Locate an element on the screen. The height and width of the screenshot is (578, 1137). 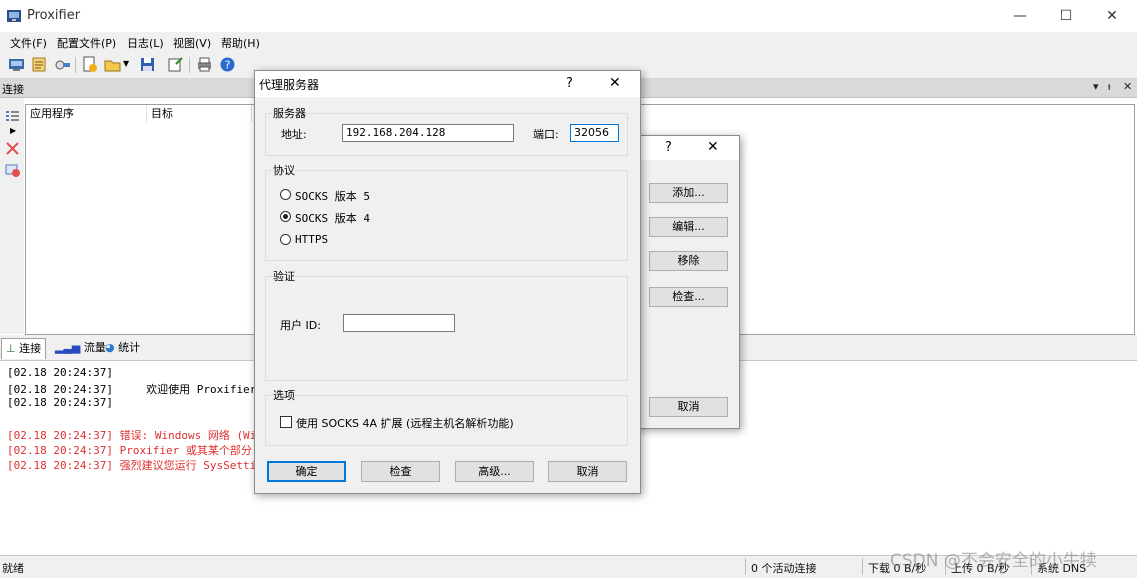
port-input: 32056 is located at coordinates (594, 133).